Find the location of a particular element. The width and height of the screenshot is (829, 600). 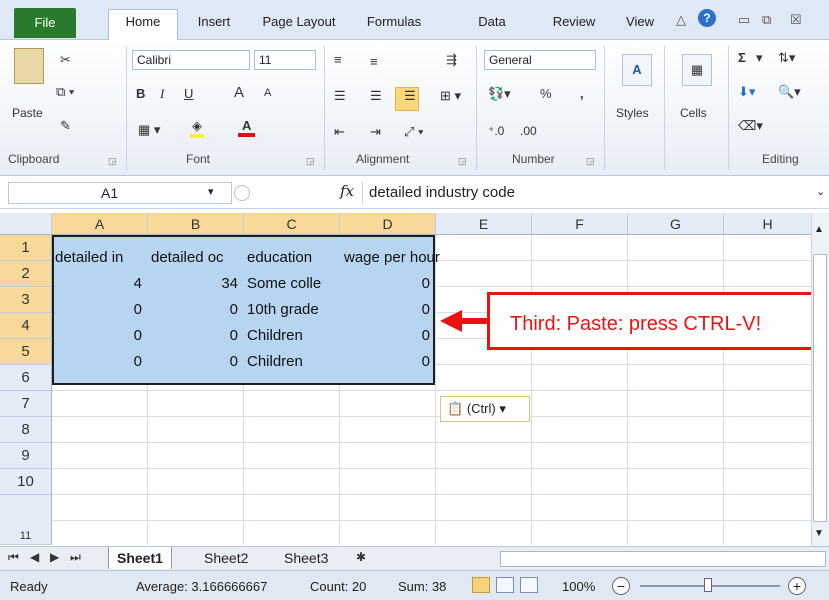

page-layout-view-icon is located at coordinates (505, 585).